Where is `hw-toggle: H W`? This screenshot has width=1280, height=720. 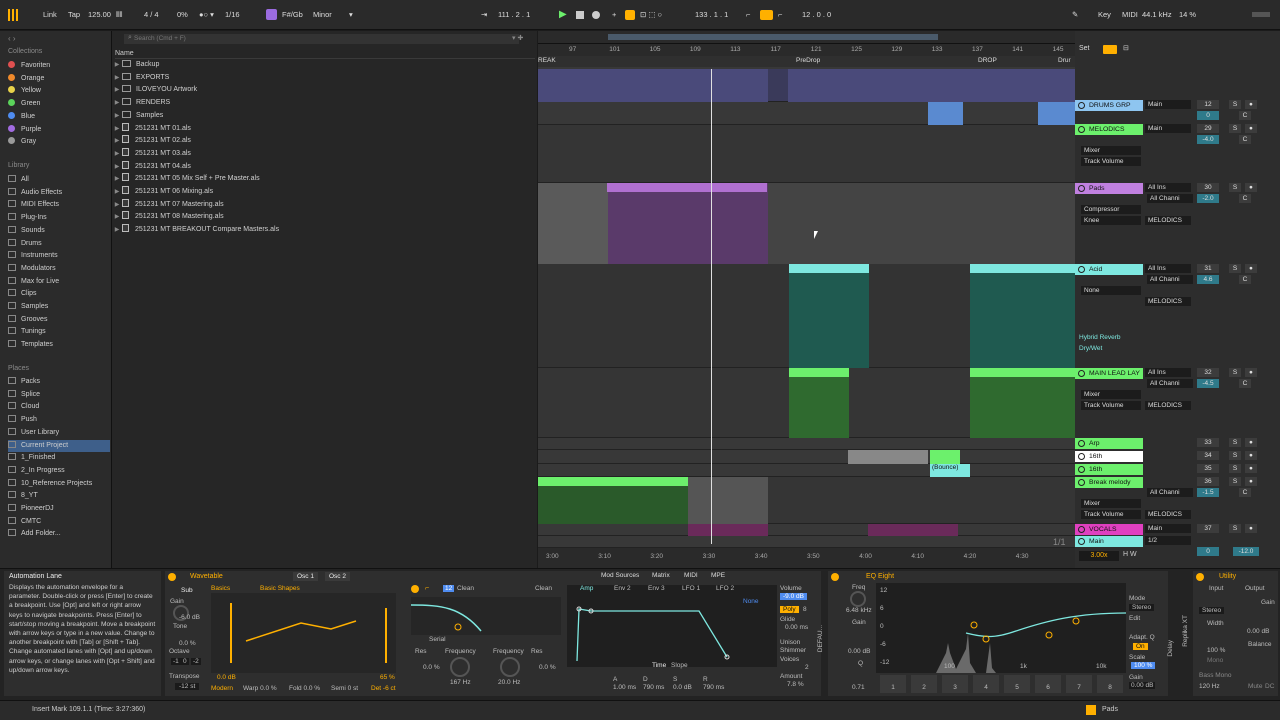
hw-toggle: H W is located at coordinates (1130, 554).